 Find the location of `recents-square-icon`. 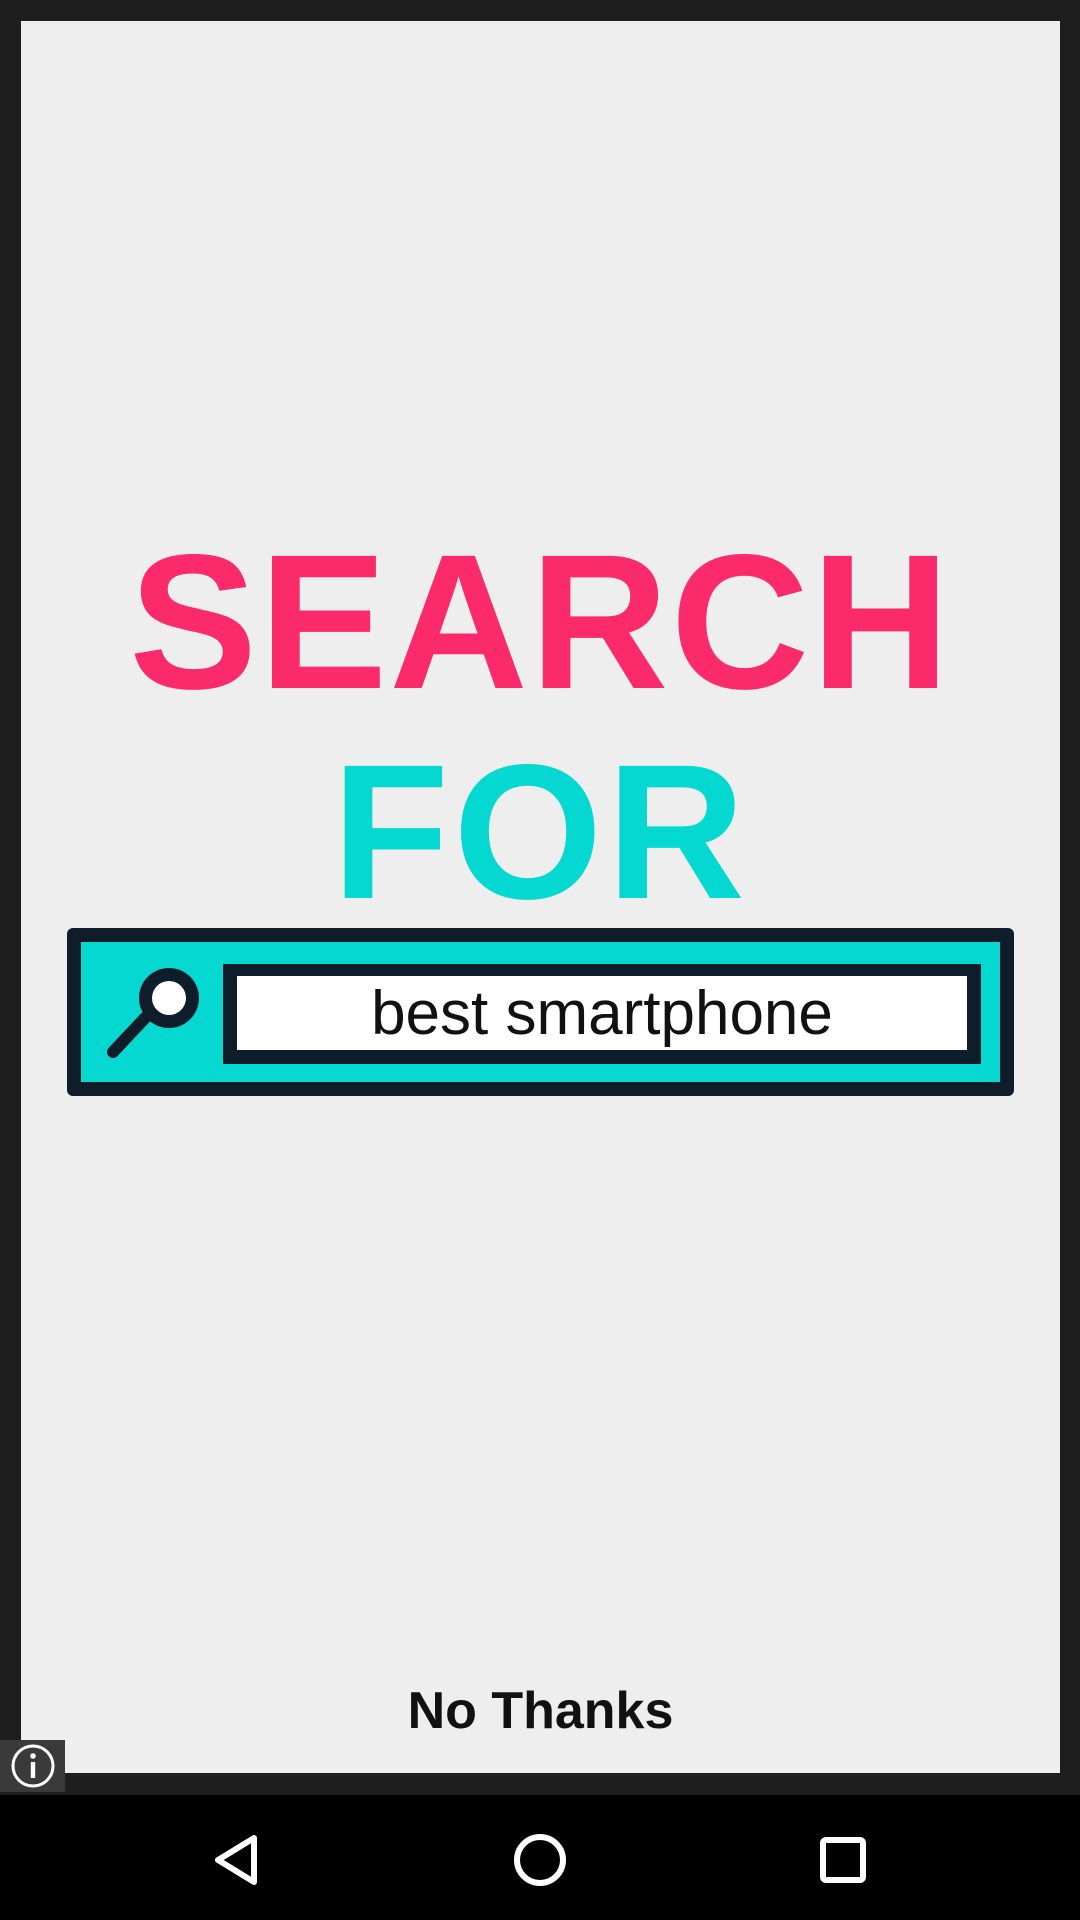

recents-square-icon is located at coordinates (843, 1860).